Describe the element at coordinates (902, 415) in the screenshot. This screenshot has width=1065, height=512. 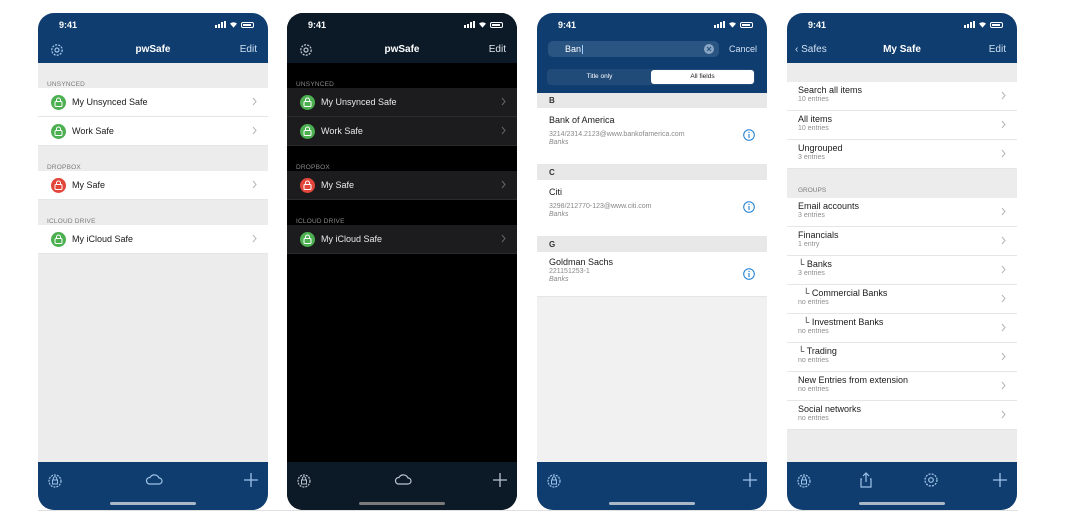
I see `group-row-social-networks: Social networks no entries` at that location.